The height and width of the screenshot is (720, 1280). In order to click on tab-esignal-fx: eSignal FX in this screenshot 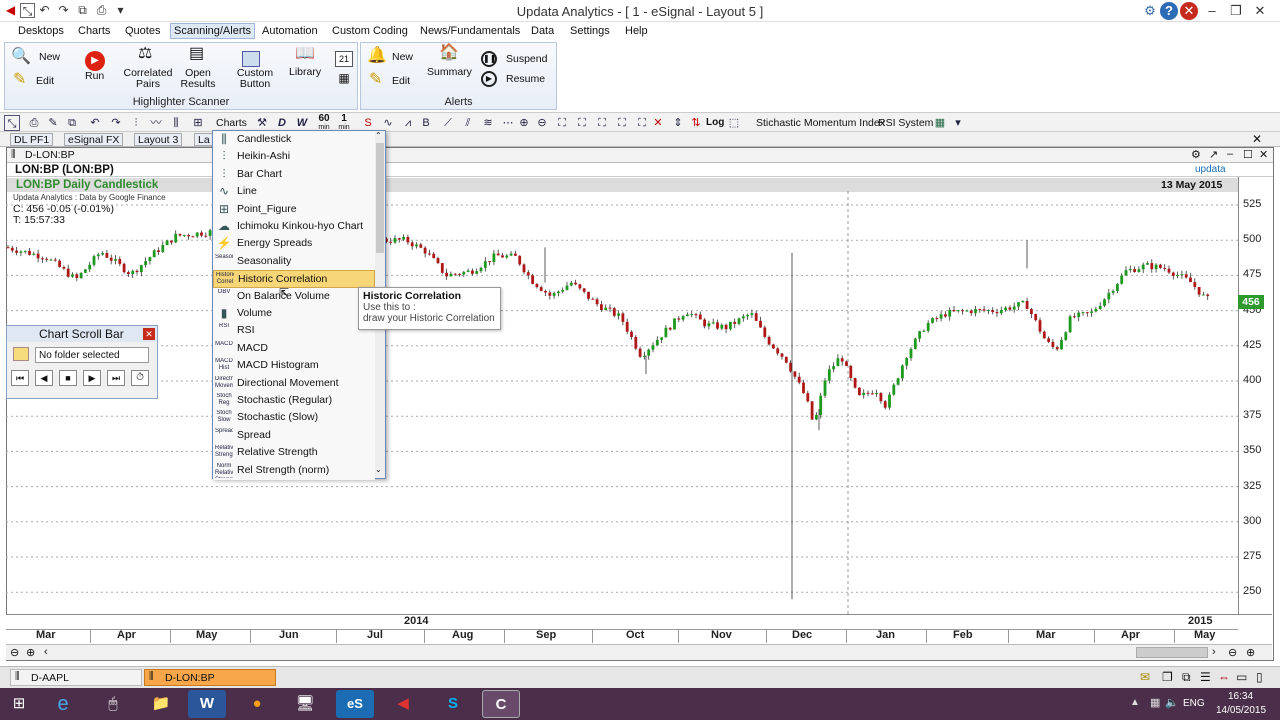, I will do `click(94, 139)`.